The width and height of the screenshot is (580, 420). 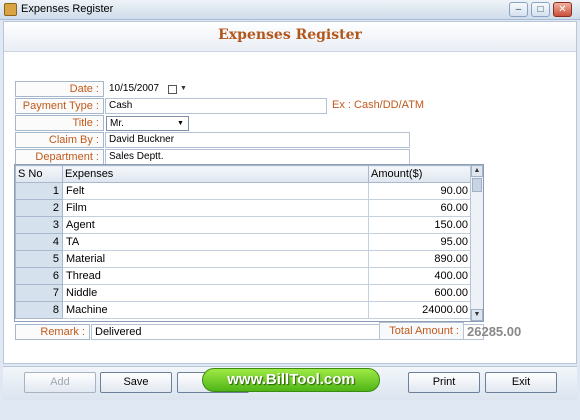 I want to click on app-icon, so click(x=10, y=9).